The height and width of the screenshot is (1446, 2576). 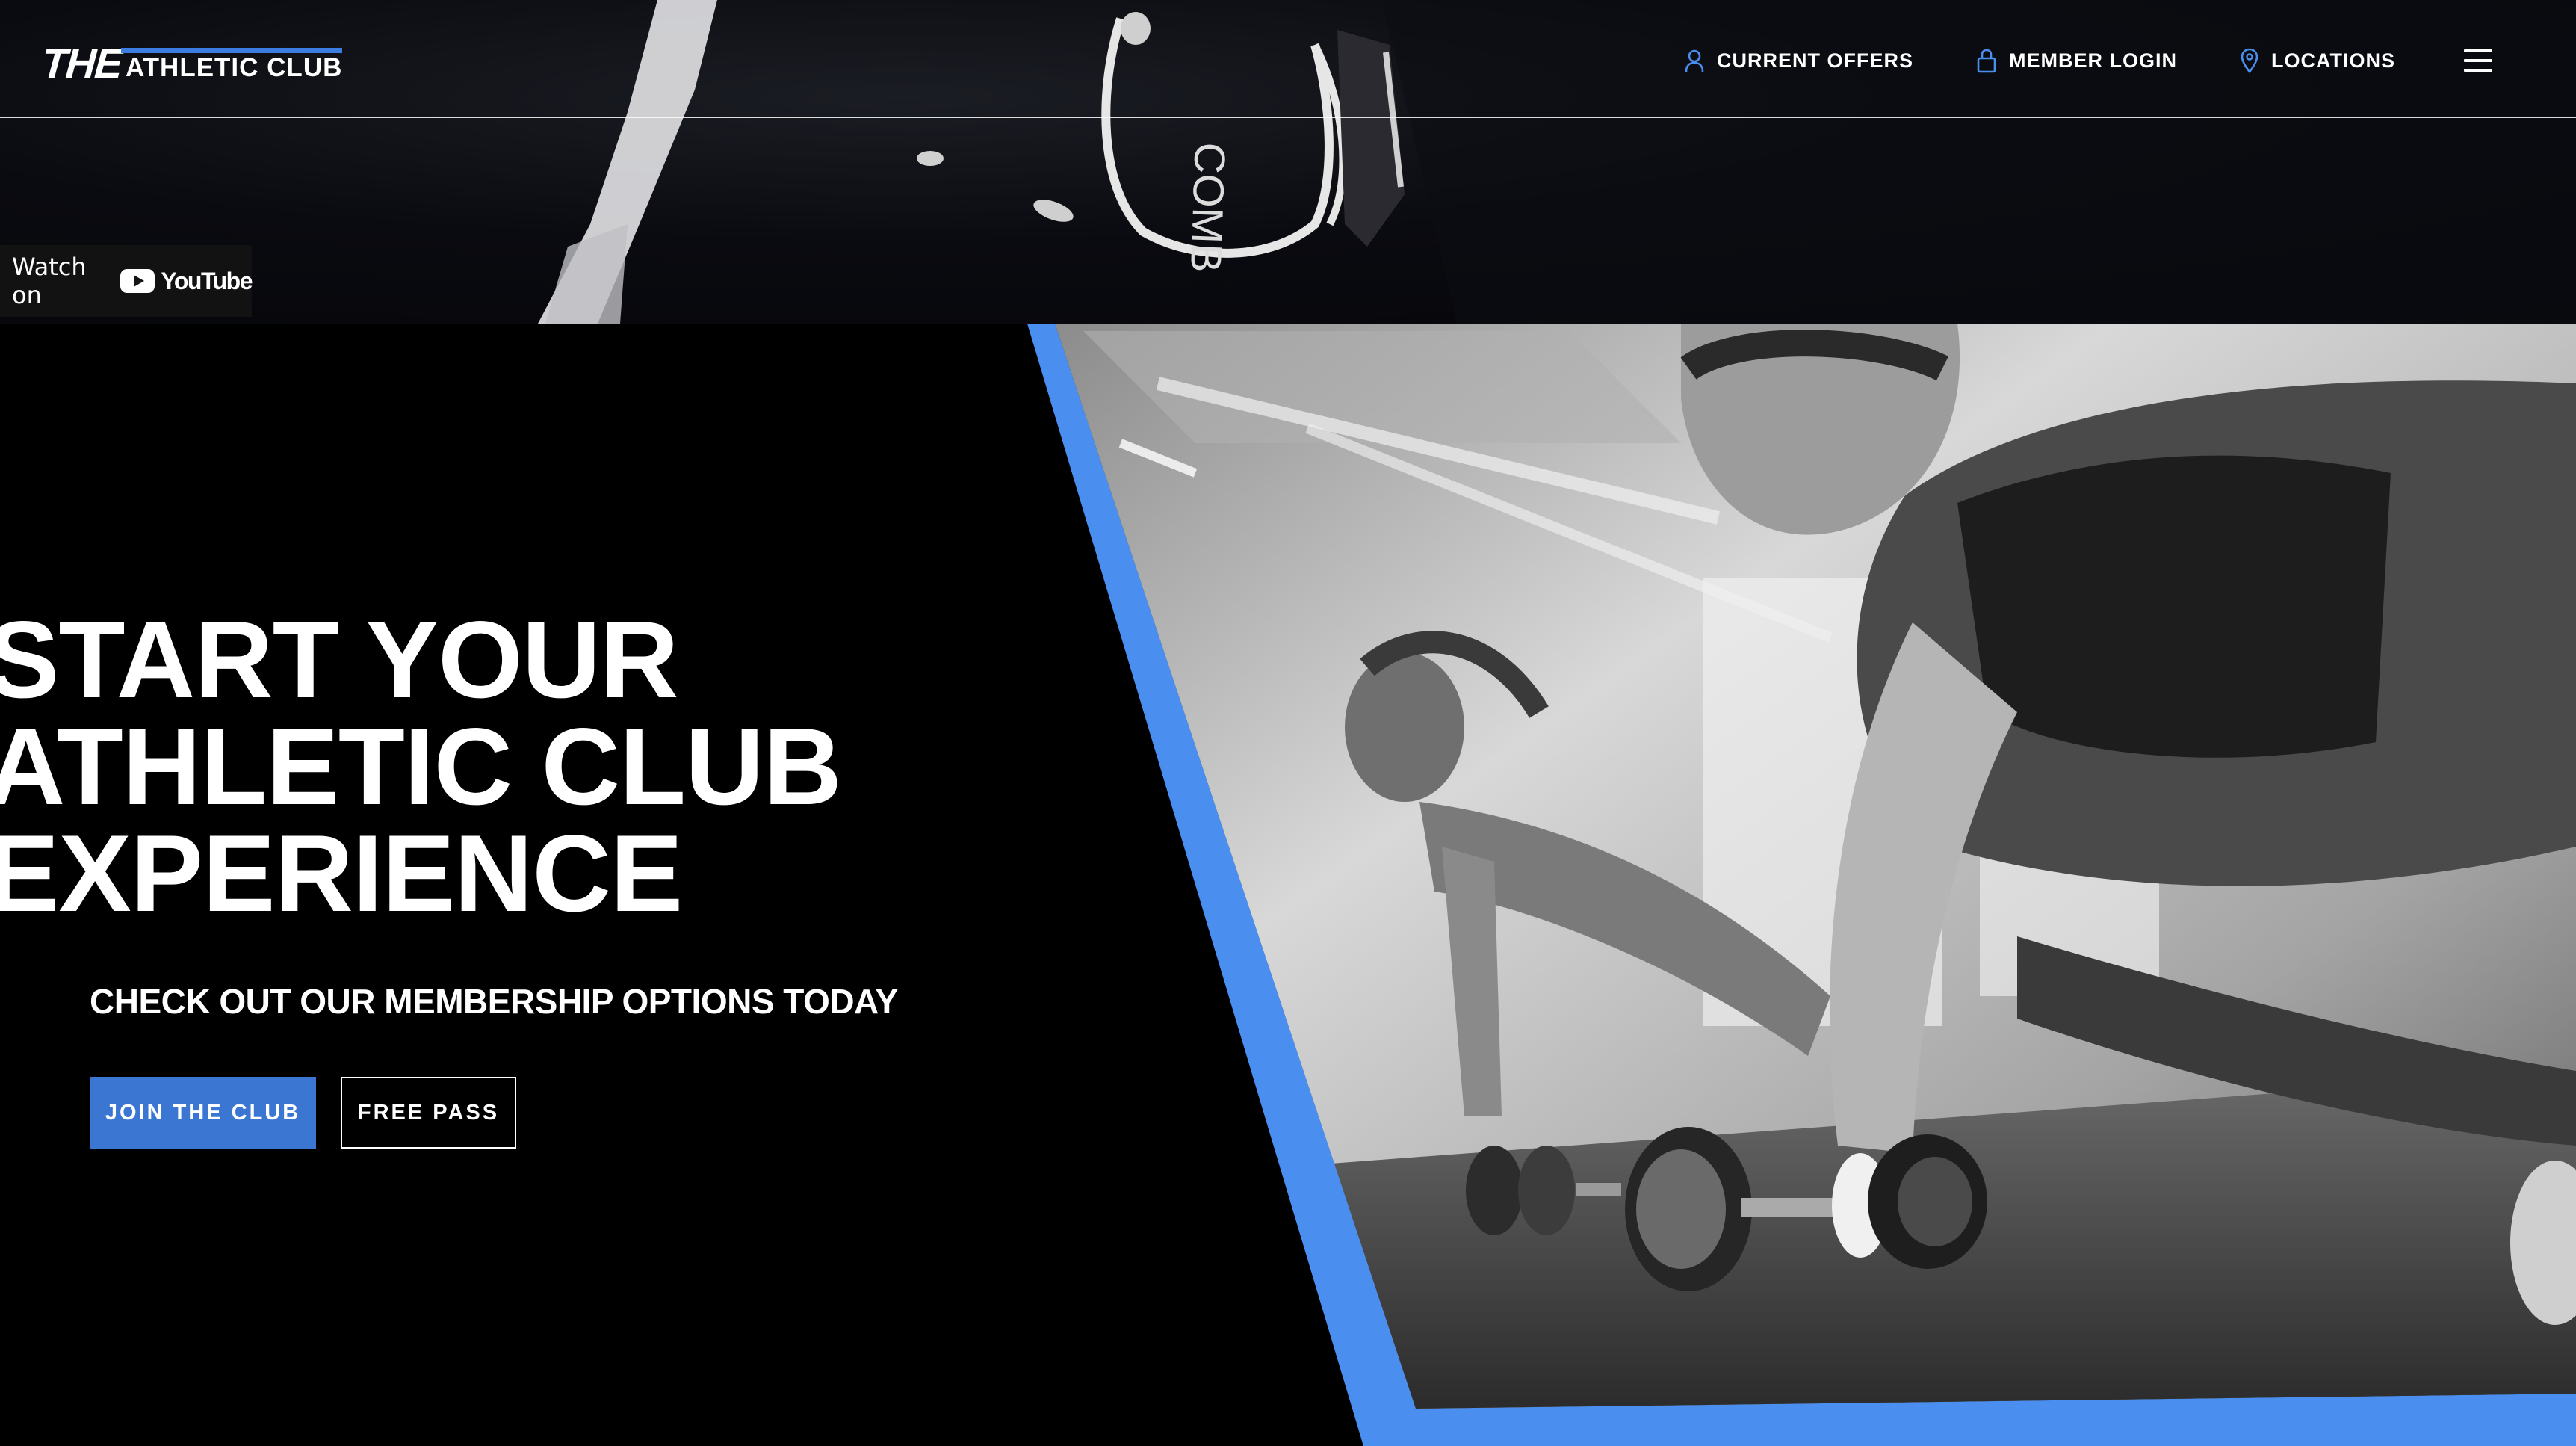 I want to click on nav-member-login-label: MEMBER LOGIN, so click(x=2093, y=60).